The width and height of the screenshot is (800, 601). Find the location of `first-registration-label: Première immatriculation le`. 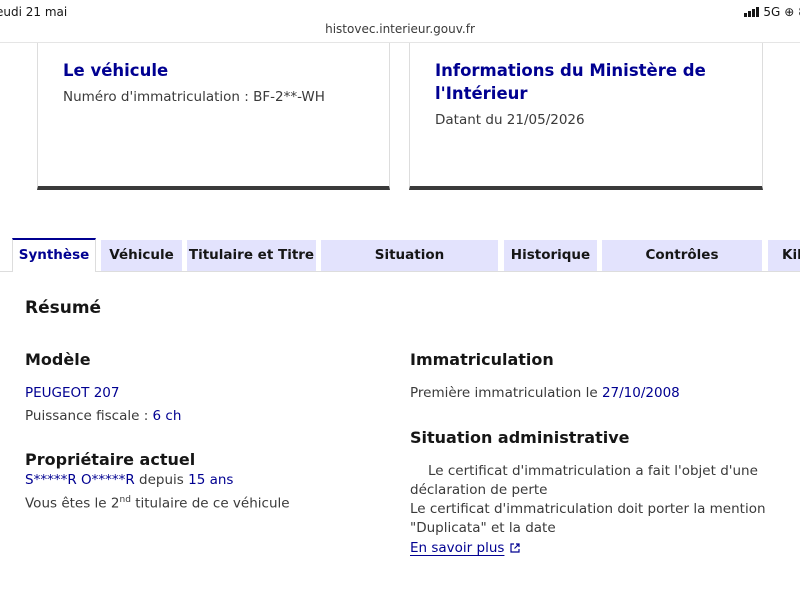

first-registration-label: Première immatriculation le is located at coordinates (506, 393).